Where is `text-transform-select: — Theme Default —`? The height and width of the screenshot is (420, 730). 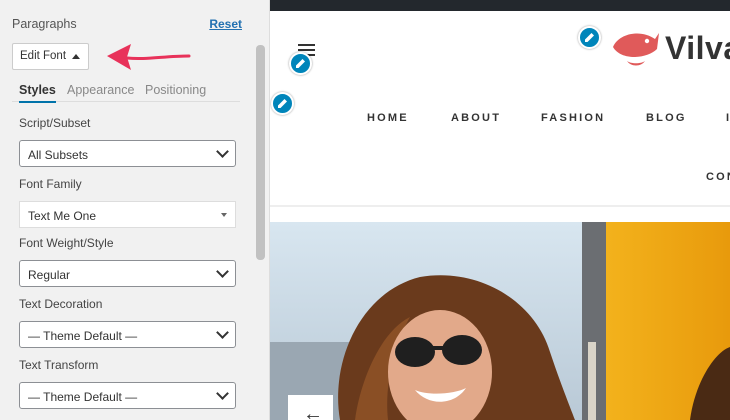
text-transform-select: — Theme Default — is located at coordinates (127, 395).